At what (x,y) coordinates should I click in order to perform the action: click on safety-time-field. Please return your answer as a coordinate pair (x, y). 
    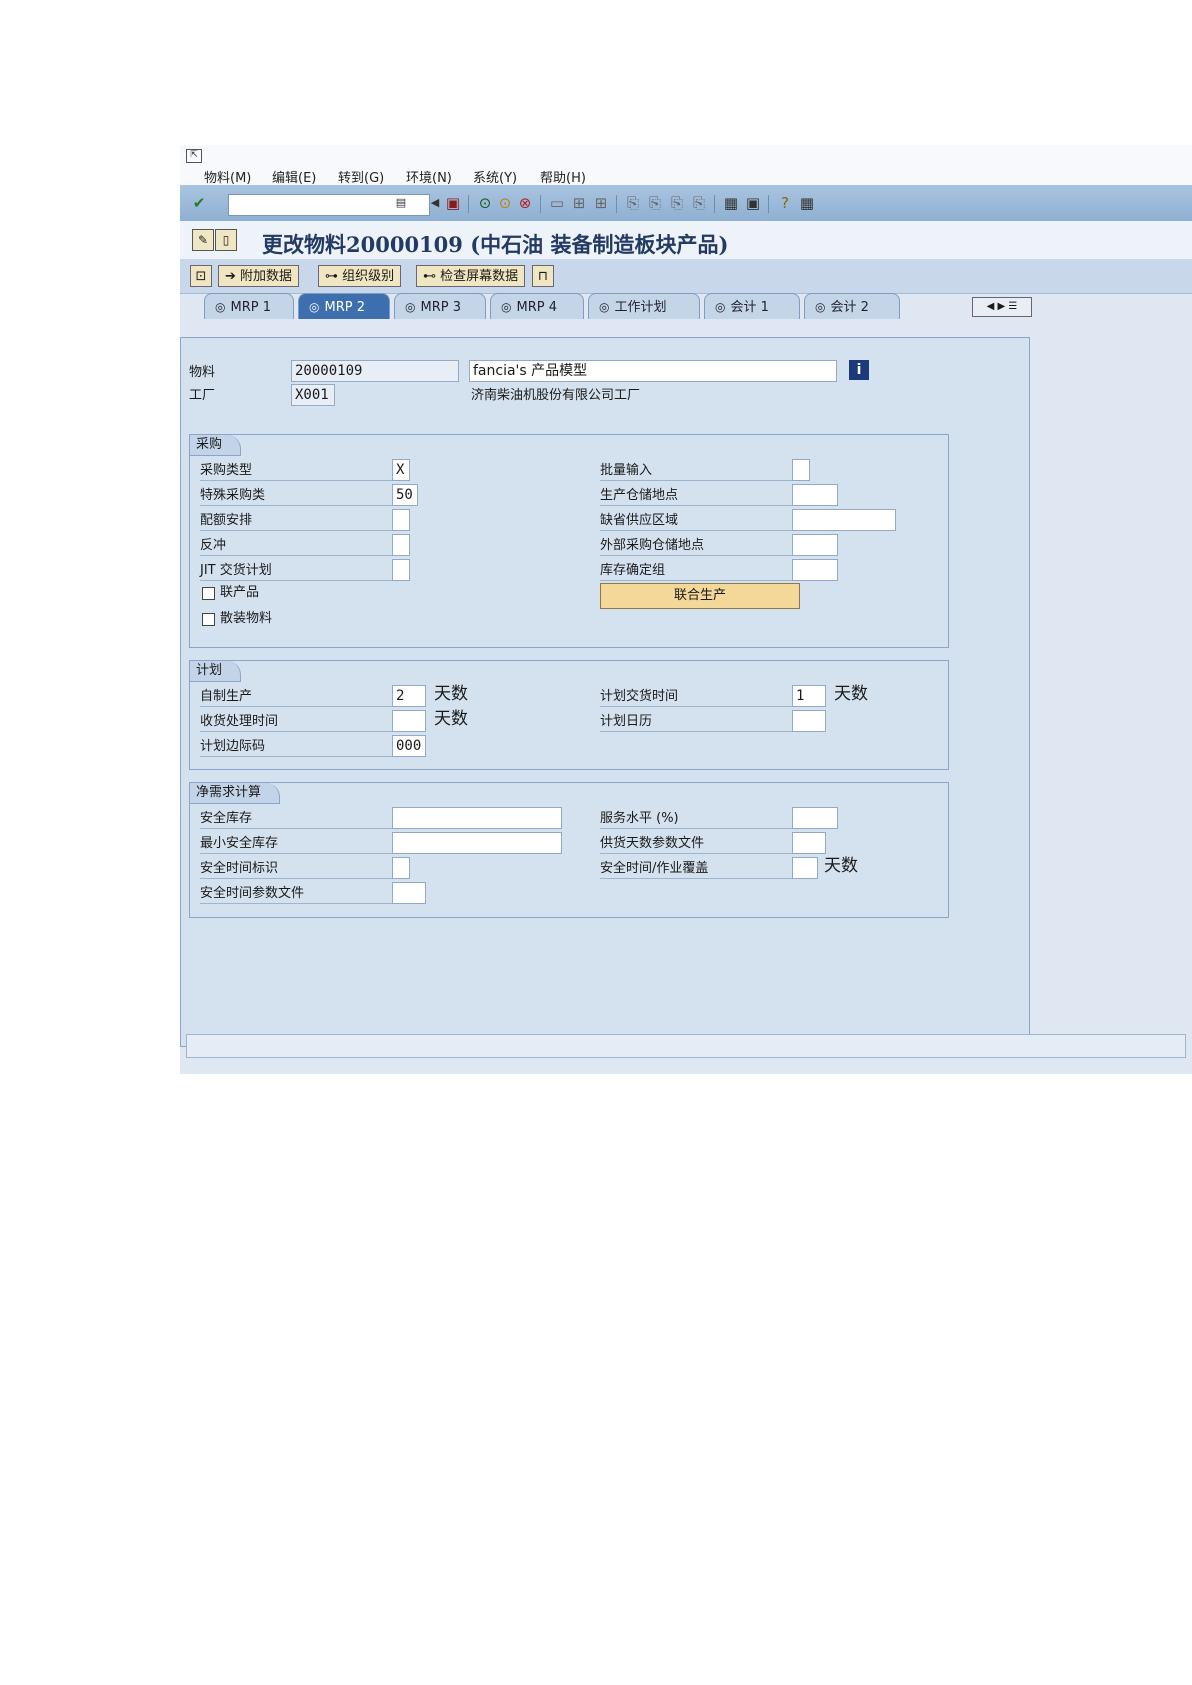
    Looking at the image, I should click on (805, 868).